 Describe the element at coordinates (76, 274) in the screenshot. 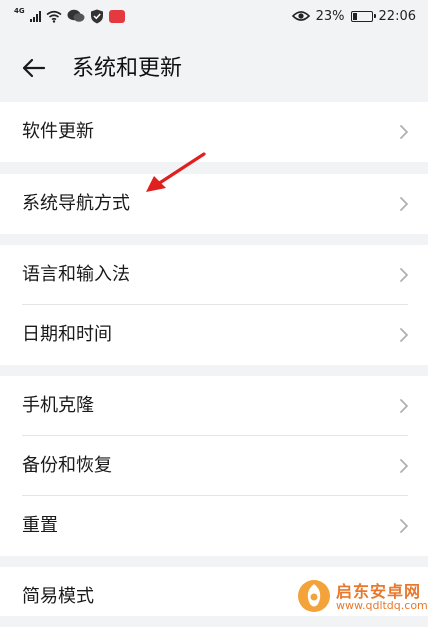

I see `menu-item-label: 语言和输入法` at that location.